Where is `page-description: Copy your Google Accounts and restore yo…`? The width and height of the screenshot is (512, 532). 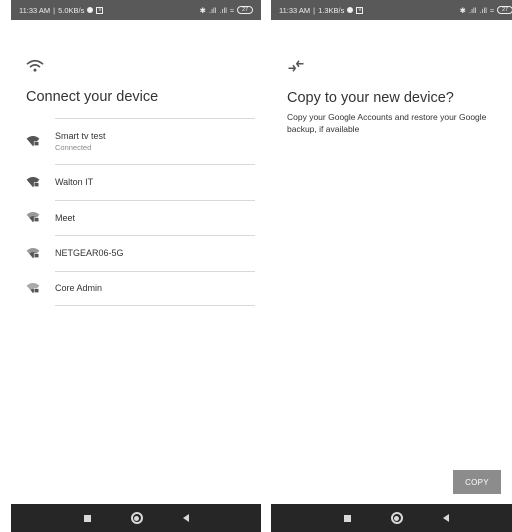
page-description: Copy your Google Accounts and restore yo… is located at coordinates (387, 123).